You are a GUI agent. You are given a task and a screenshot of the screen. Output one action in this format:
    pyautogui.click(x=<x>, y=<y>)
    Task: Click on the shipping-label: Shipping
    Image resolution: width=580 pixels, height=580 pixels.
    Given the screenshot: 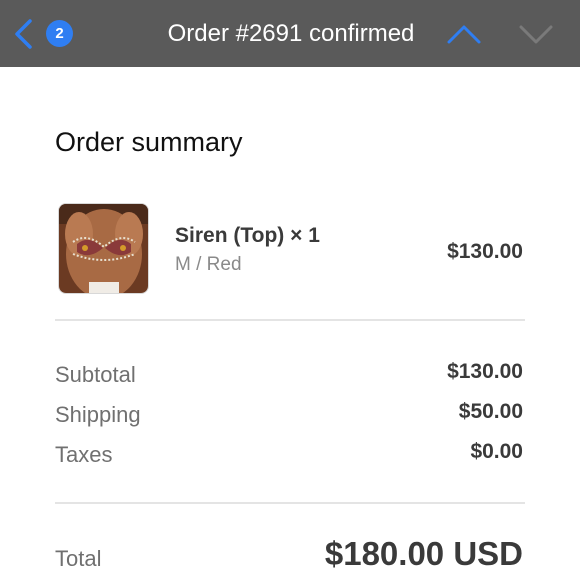 What is the action you would take?
    pyautogui.click(x=98, y=414)
    